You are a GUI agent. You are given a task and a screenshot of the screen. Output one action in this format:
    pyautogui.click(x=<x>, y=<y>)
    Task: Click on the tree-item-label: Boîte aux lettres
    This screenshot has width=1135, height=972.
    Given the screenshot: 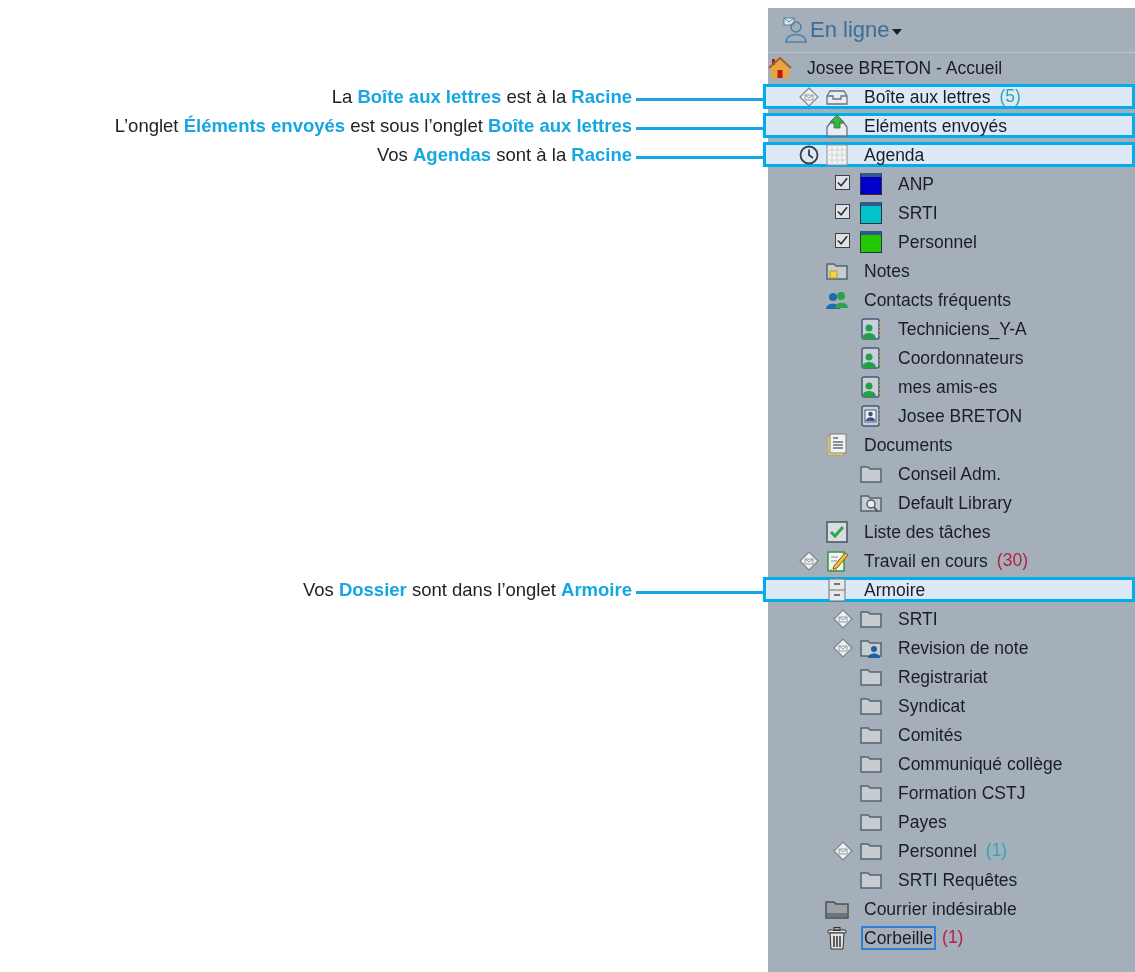 What is the action you would take?
    pyautogui.click(x=927, y=96)
    